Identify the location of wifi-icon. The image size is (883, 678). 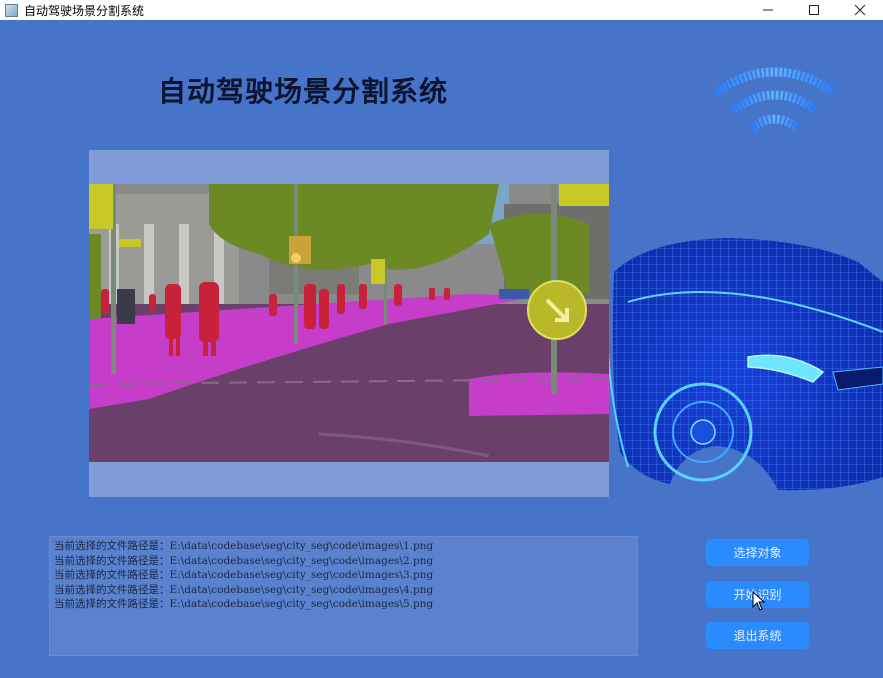
(775, 99).